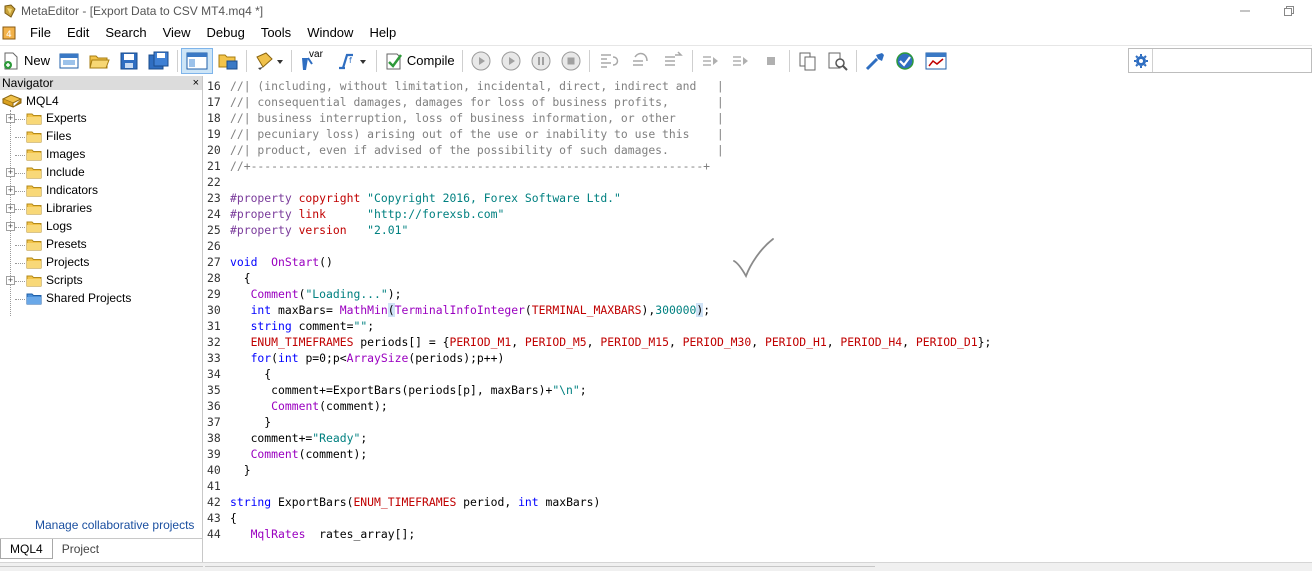 The height and width of the screenshot is (571, 1312). Describe the element at coordinates (100, 119) in the screenshot. I see `tree-item: + Experts` at that location.